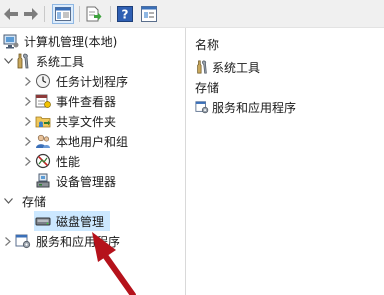 Image resolution: width=384 pixels, height=295 pixels. What do you see at coordinates (207, 44) in the screenshot?
I see `name-column-header: 名称` at bounding box center [207, 44].